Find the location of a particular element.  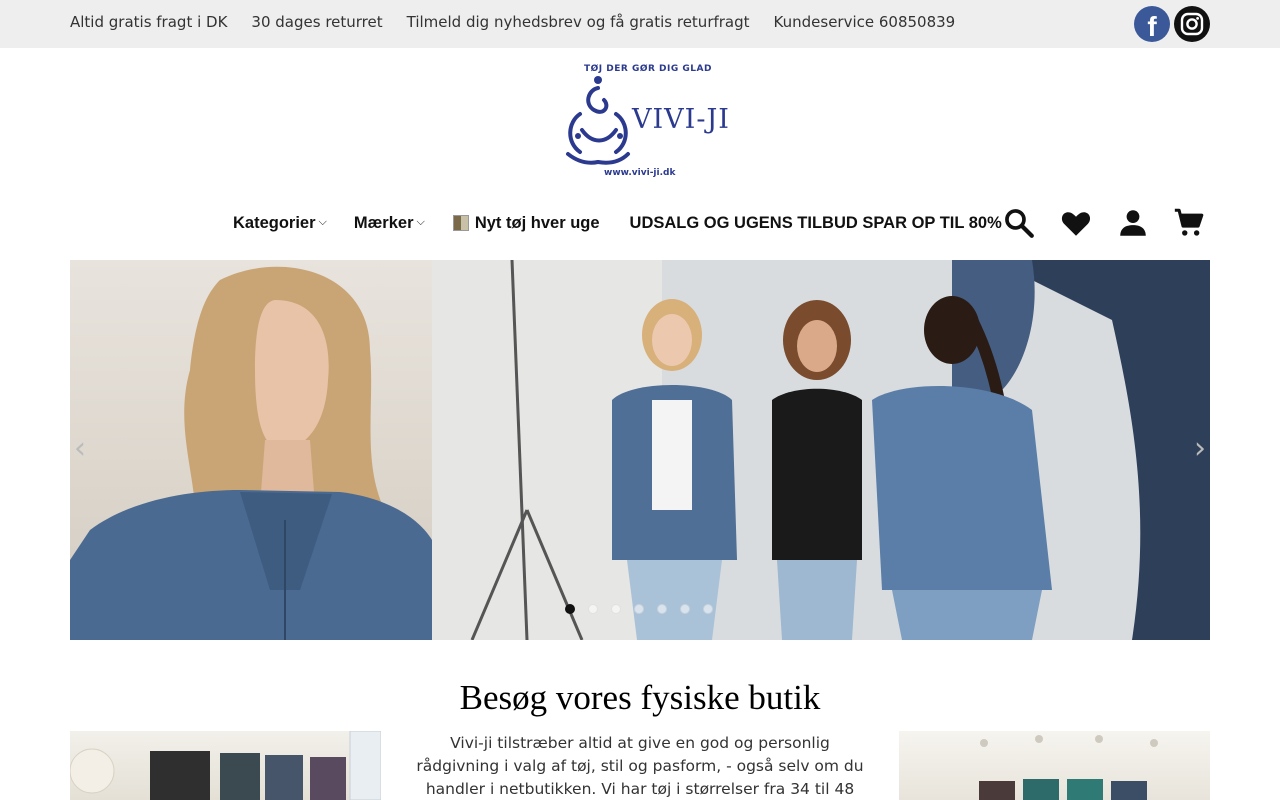

nav-item-label: Kategorier is located at coordinates (274, 222).